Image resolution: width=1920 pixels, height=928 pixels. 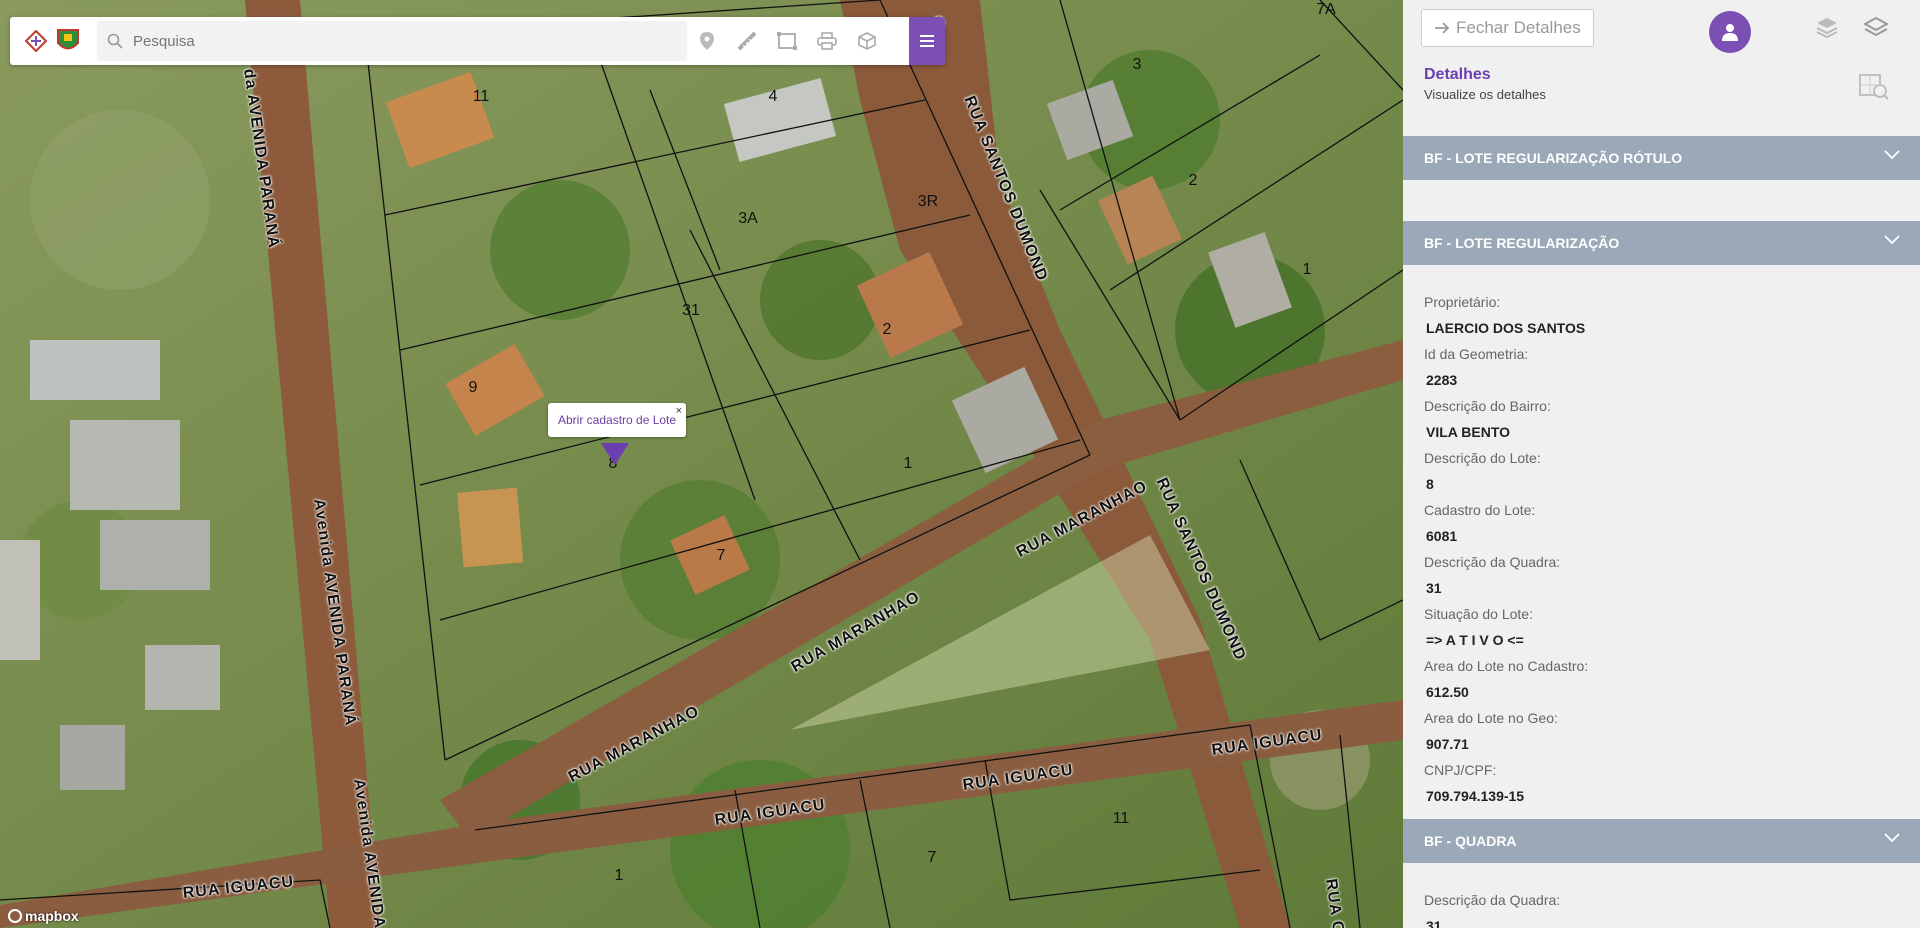 I want to click on field-value: VILA BENTO, so click(x=1468, y=432).